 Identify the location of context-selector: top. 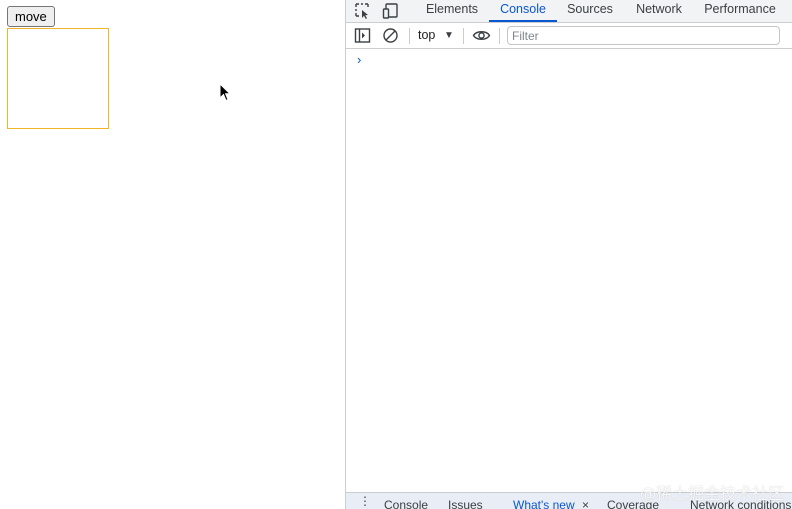
(426, 35).